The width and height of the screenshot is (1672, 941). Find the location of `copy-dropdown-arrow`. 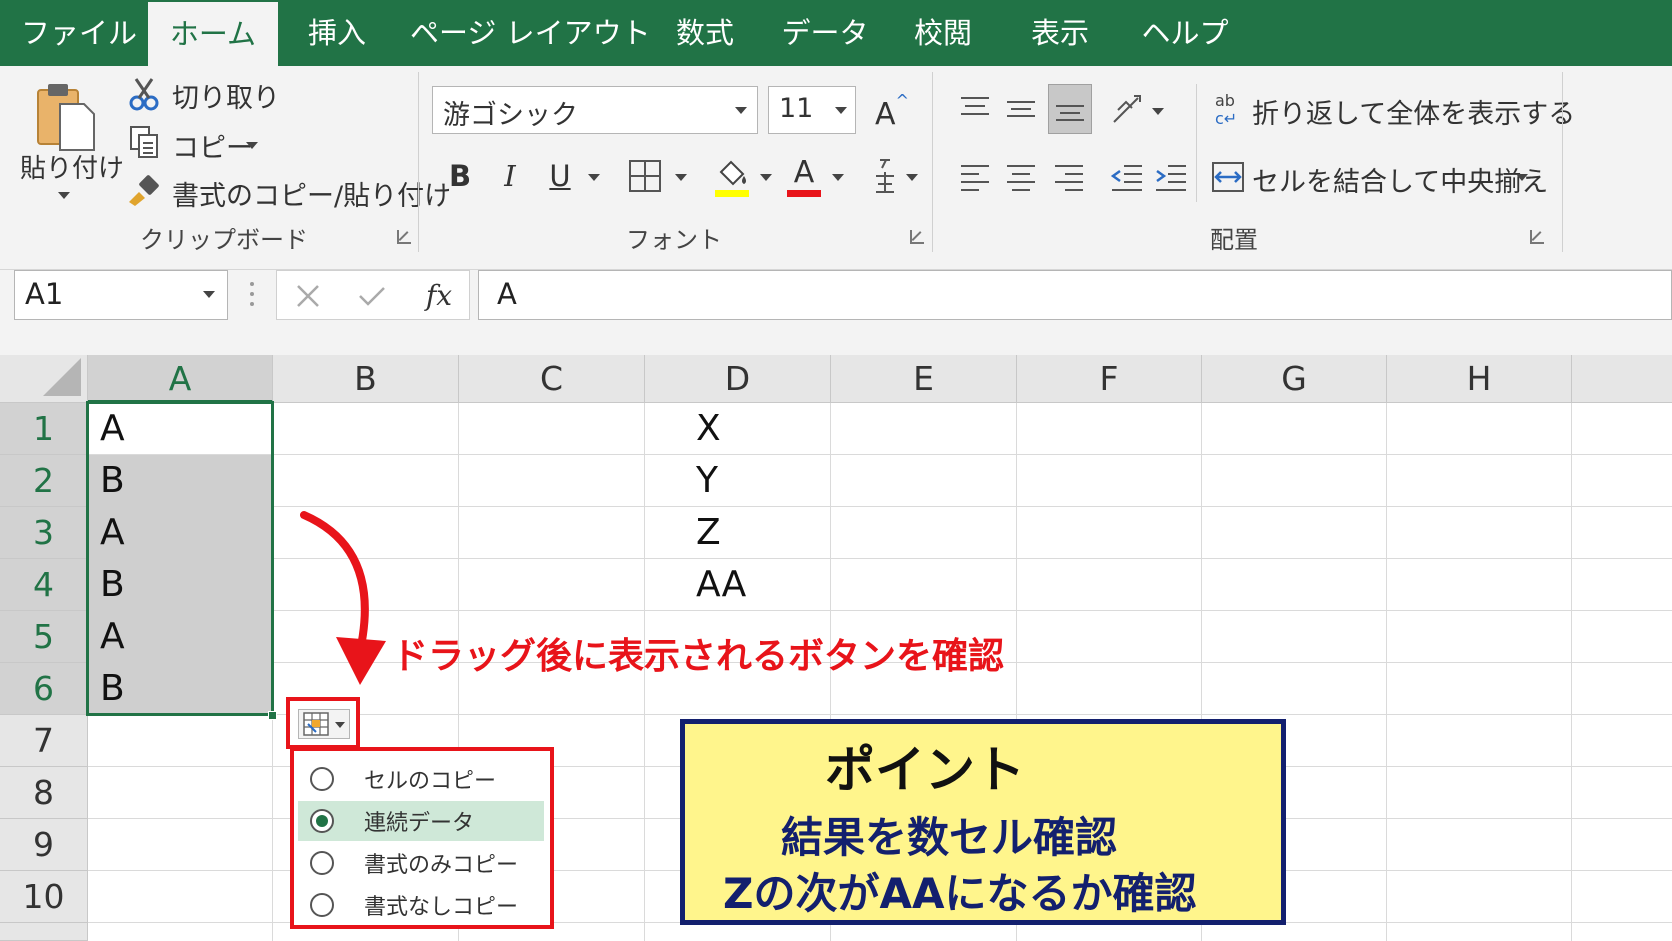

copy-dropdown-arrow is located at coordinates (252, 145).